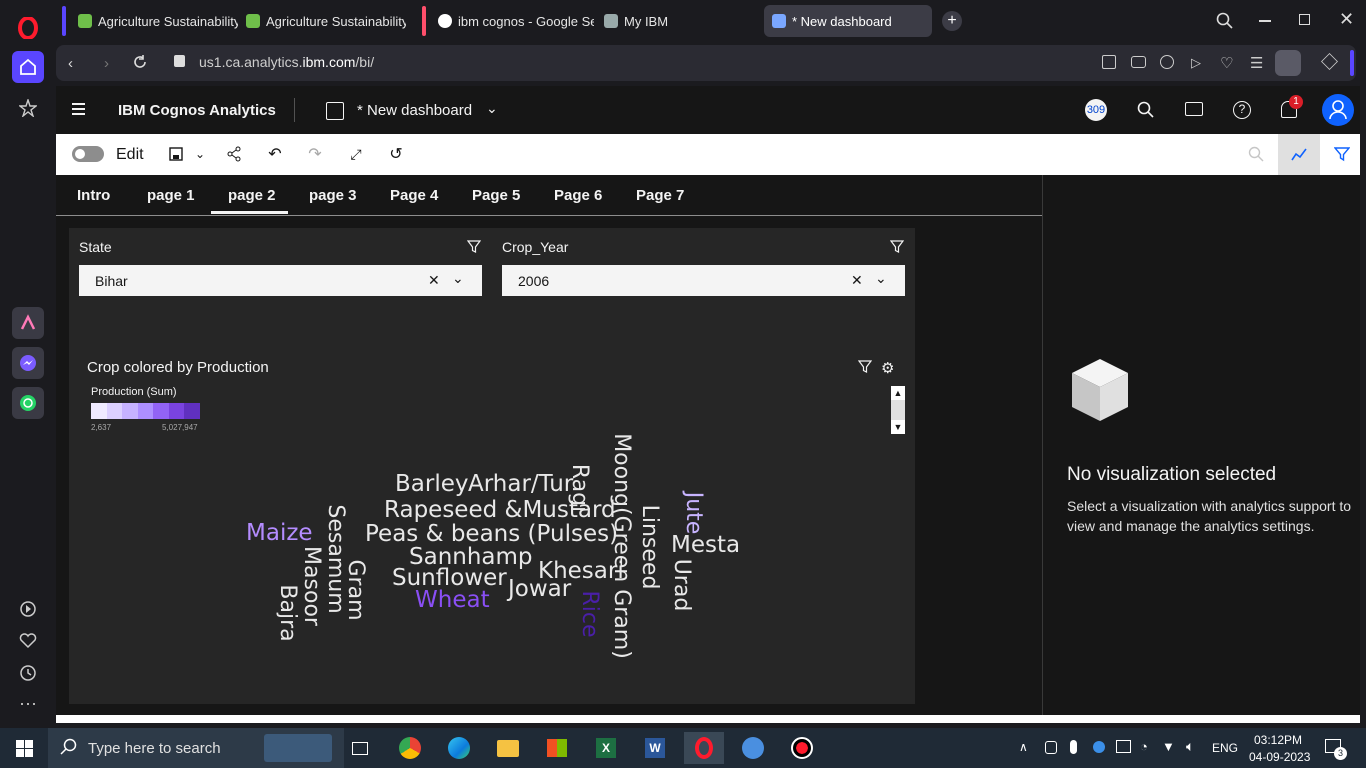 This screenshot has height=768, width=1366. Describe the element at coordinates (452, 600) in the screenshot. I see `word-cloud-item: Wheat` at that location.